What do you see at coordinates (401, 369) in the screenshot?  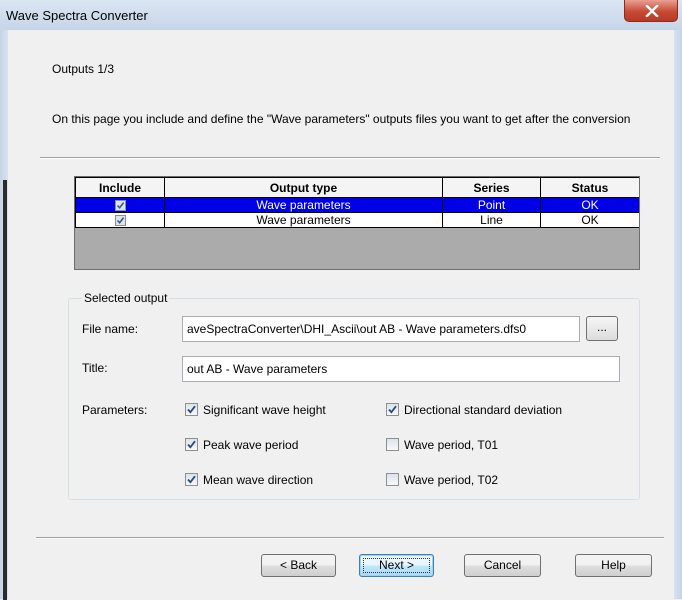 I see `title-field: out AB - Wave parameters` at bounding box center [401, 369].